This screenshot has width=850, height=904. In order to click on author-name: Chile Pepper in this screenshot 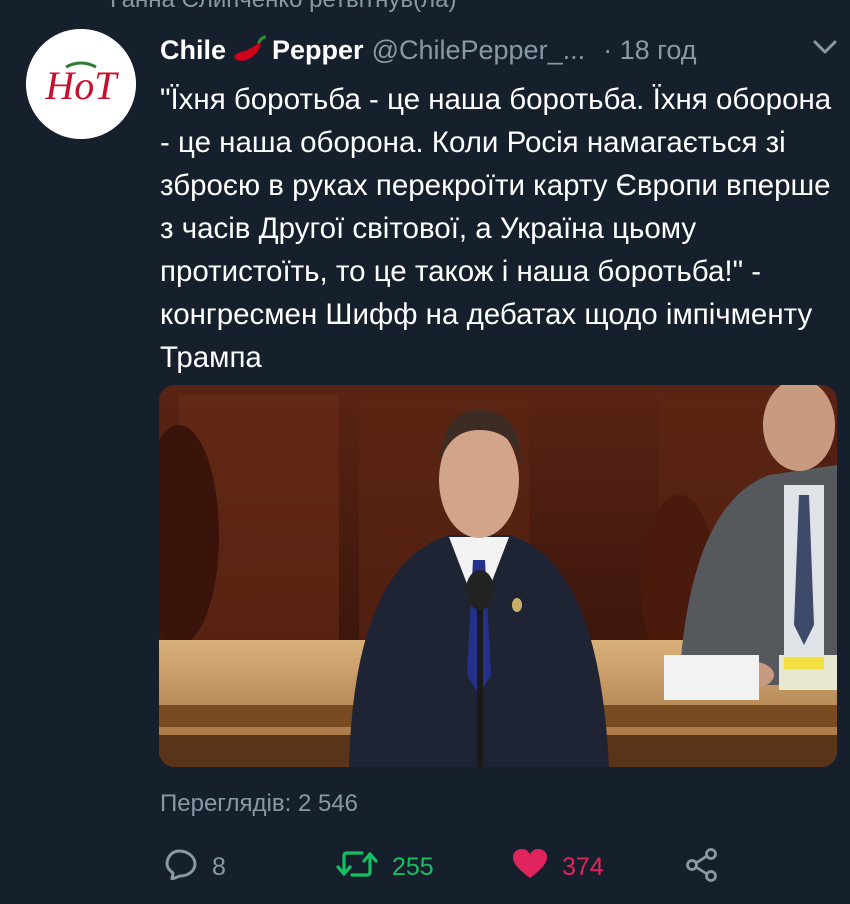, I will do `click(262, 50)`.